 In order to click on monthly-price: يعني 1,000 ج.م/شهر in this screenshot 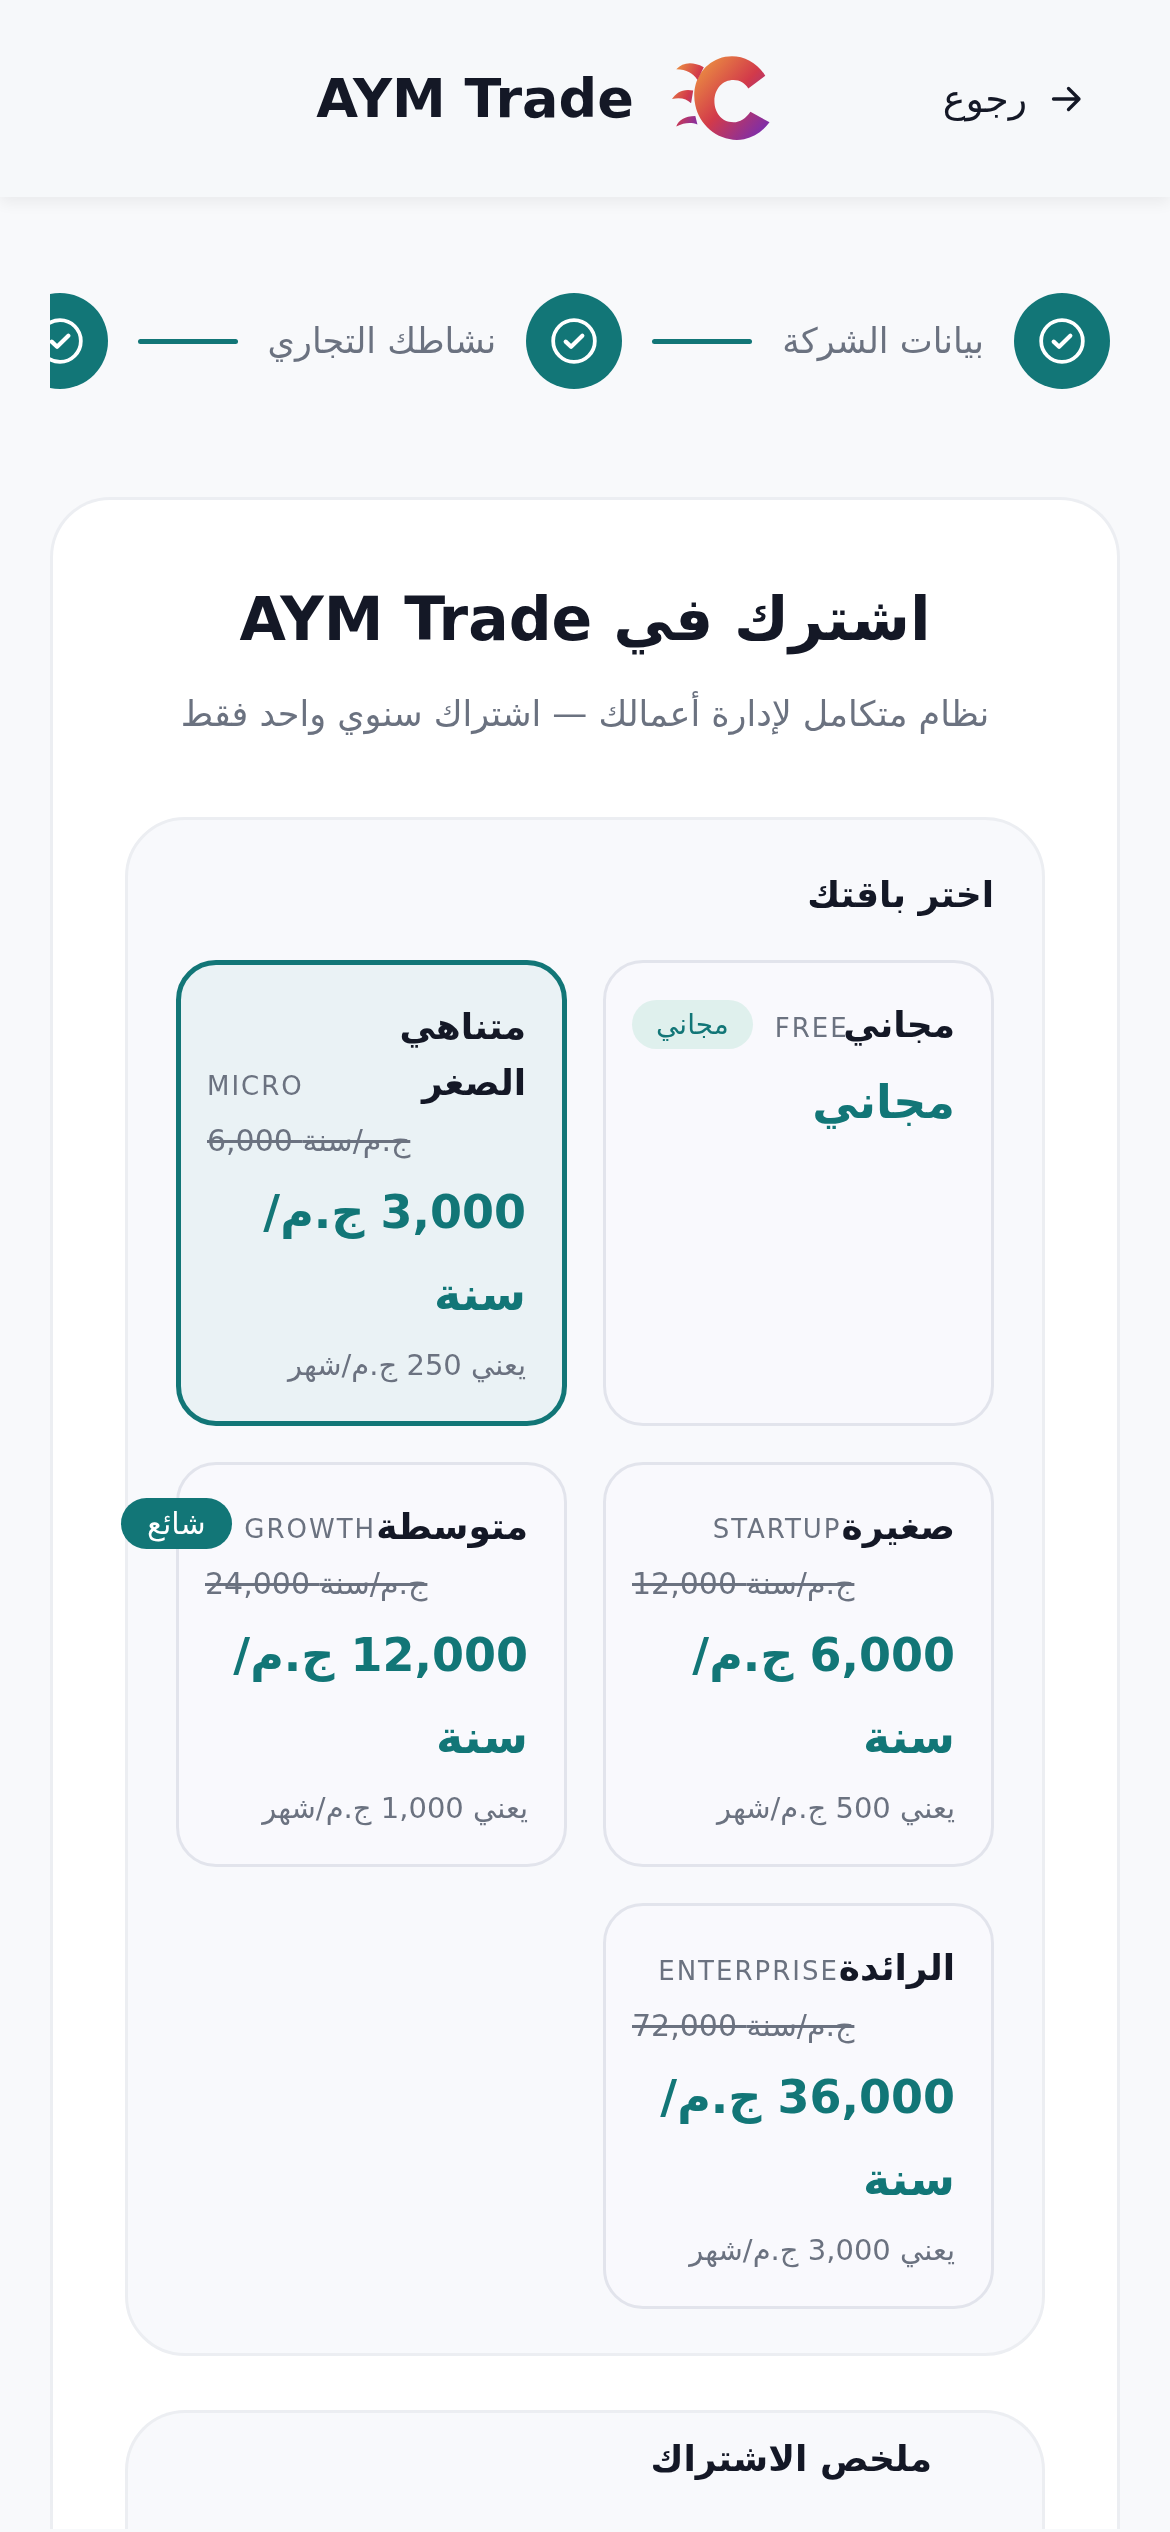, I will do `click(394, 1809)`.